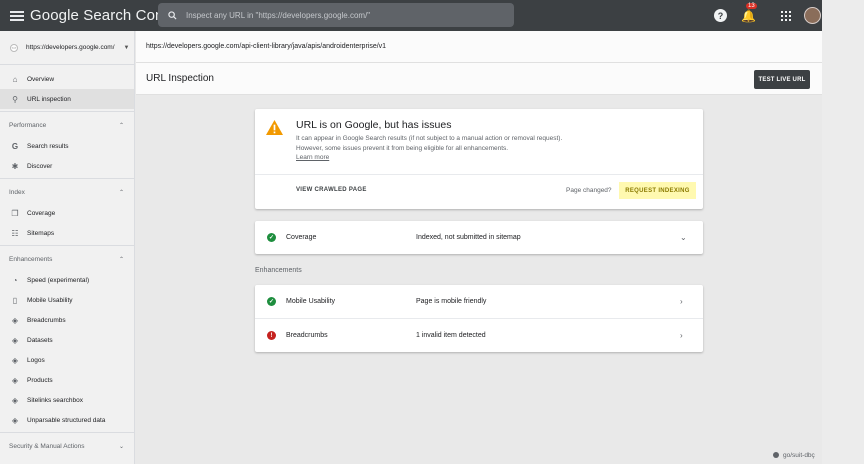 The width and height of the screenshot is (864, 464). I want to click on sidebar-item-label: Sitemaps, so click(41, 233).